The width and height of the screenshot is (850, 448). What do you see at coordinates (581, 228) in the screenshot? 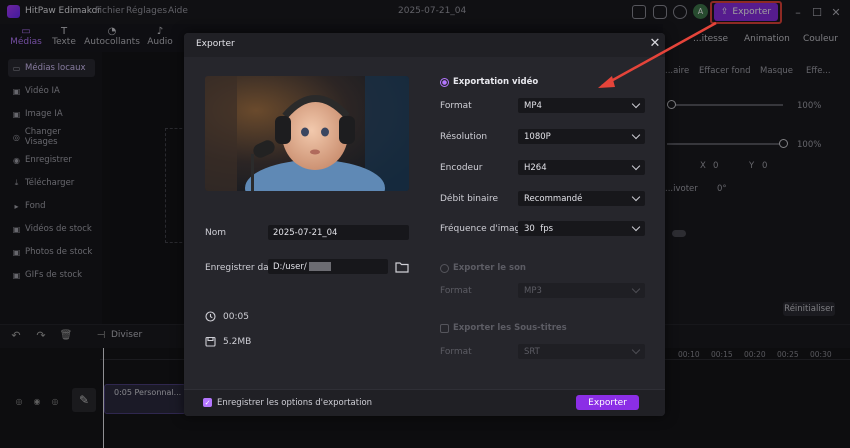
I see `framerate-select: 30 fps` at bounding box center [581, 228].